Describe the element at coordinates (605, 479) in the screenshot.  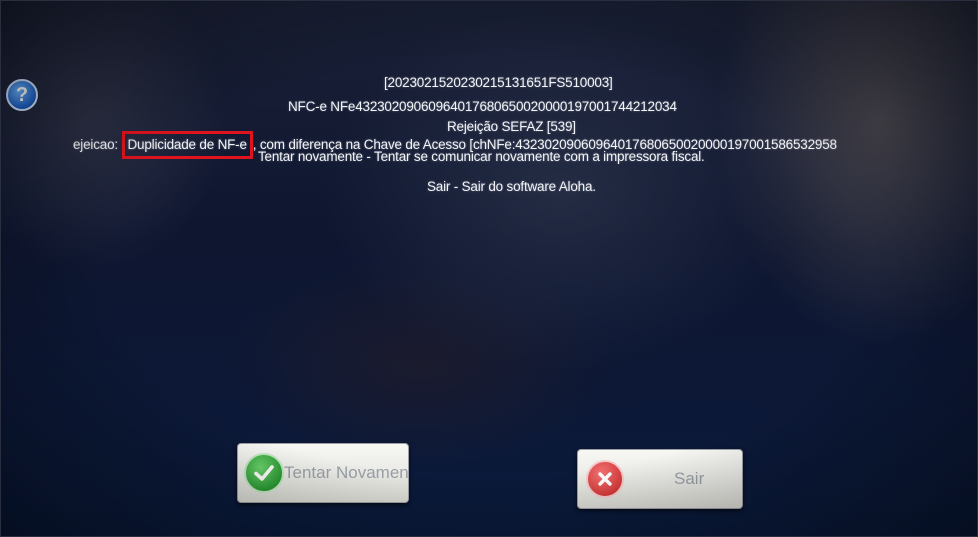
I see `close-icon` at that location.